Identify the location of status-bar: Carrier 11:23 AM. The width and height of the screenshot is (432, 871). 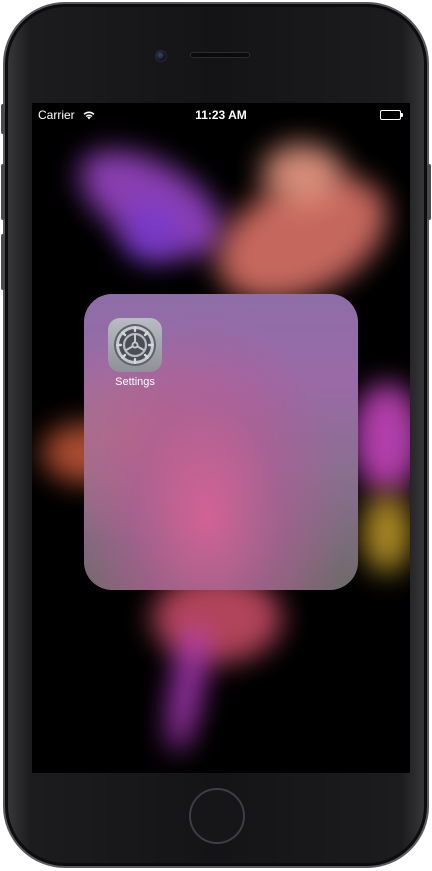
(221, 114).